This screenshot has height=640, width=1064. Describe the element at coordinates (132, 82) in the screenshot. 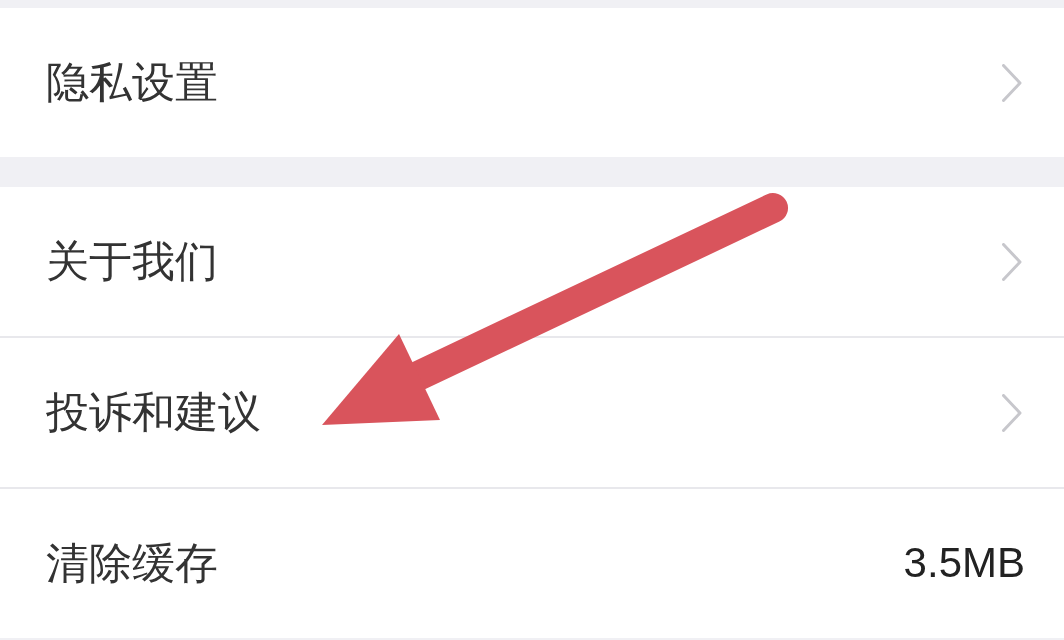

I see `menu-item-label: 隐私设置` at that location.